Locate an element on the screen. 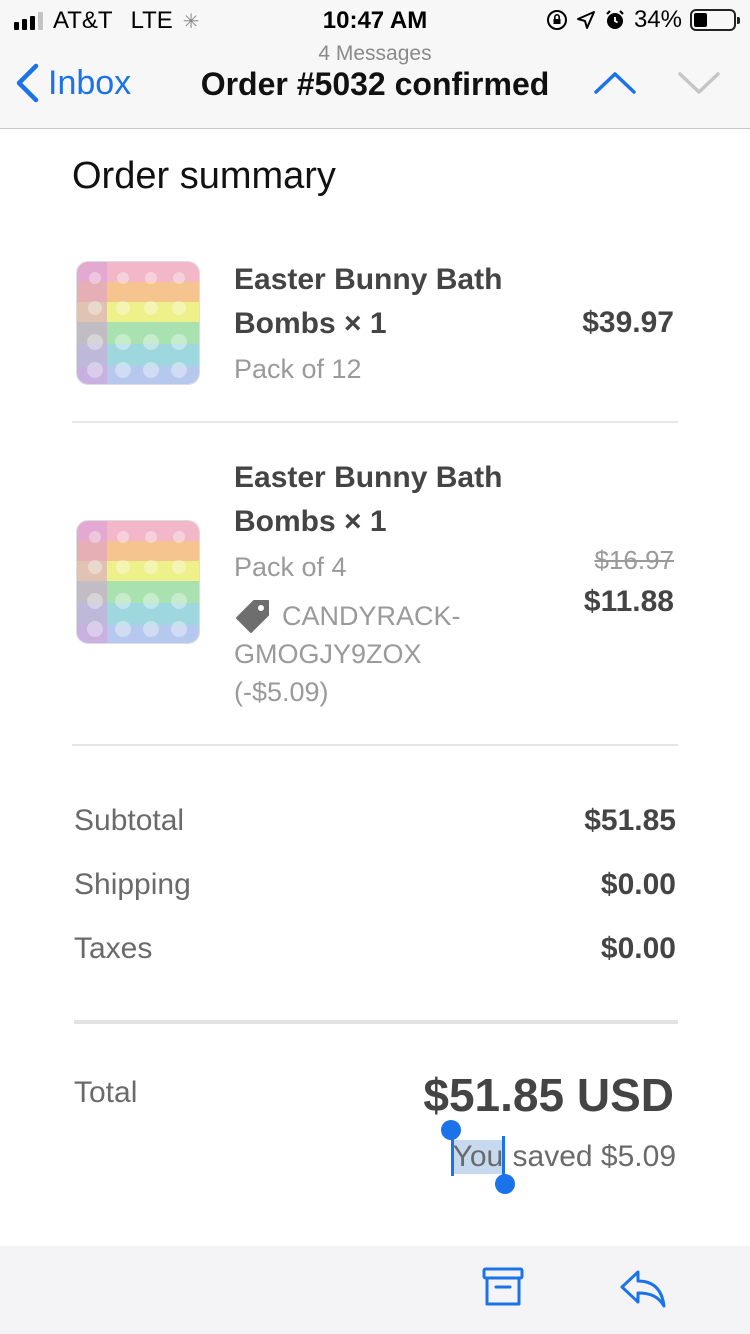 The image size is (750, 1334). selected-word: You is located at coordinates (478, 1156).